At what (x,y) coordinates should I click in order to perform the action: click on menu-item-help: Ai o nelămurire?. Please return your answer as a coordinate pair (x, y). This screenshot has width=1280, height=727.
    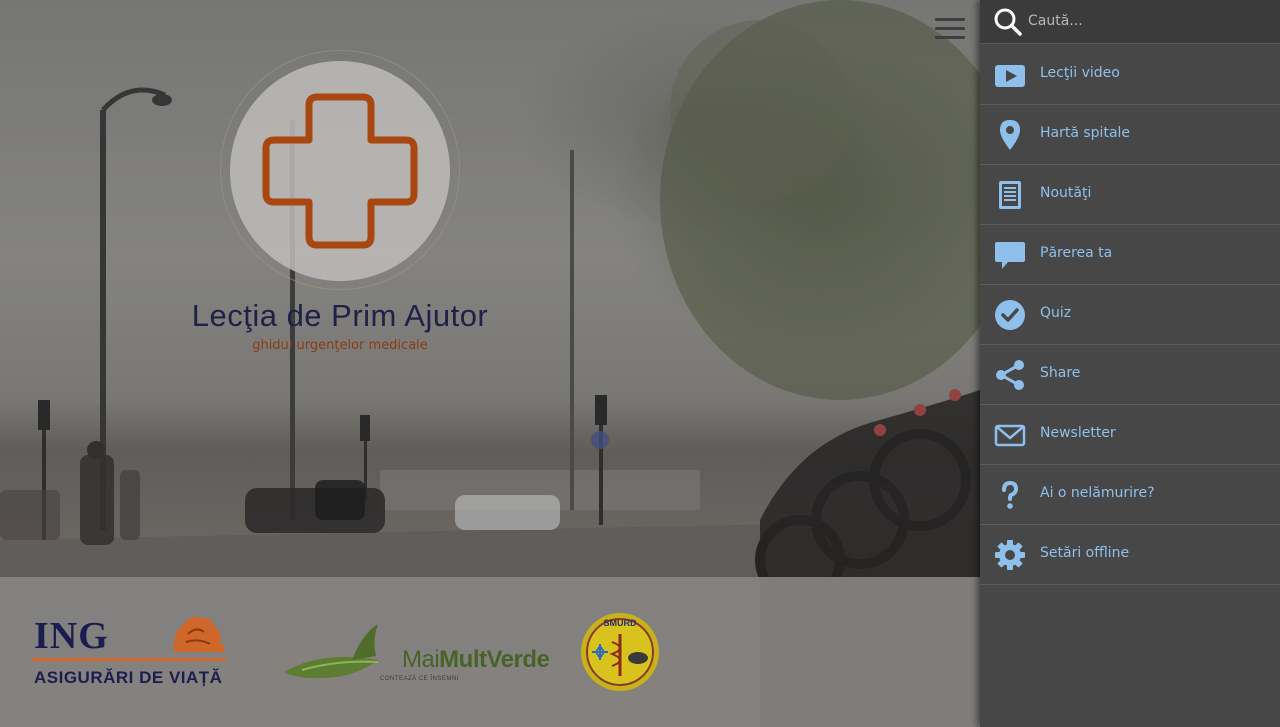
    Looking at the image, I should click on (1130, 495).